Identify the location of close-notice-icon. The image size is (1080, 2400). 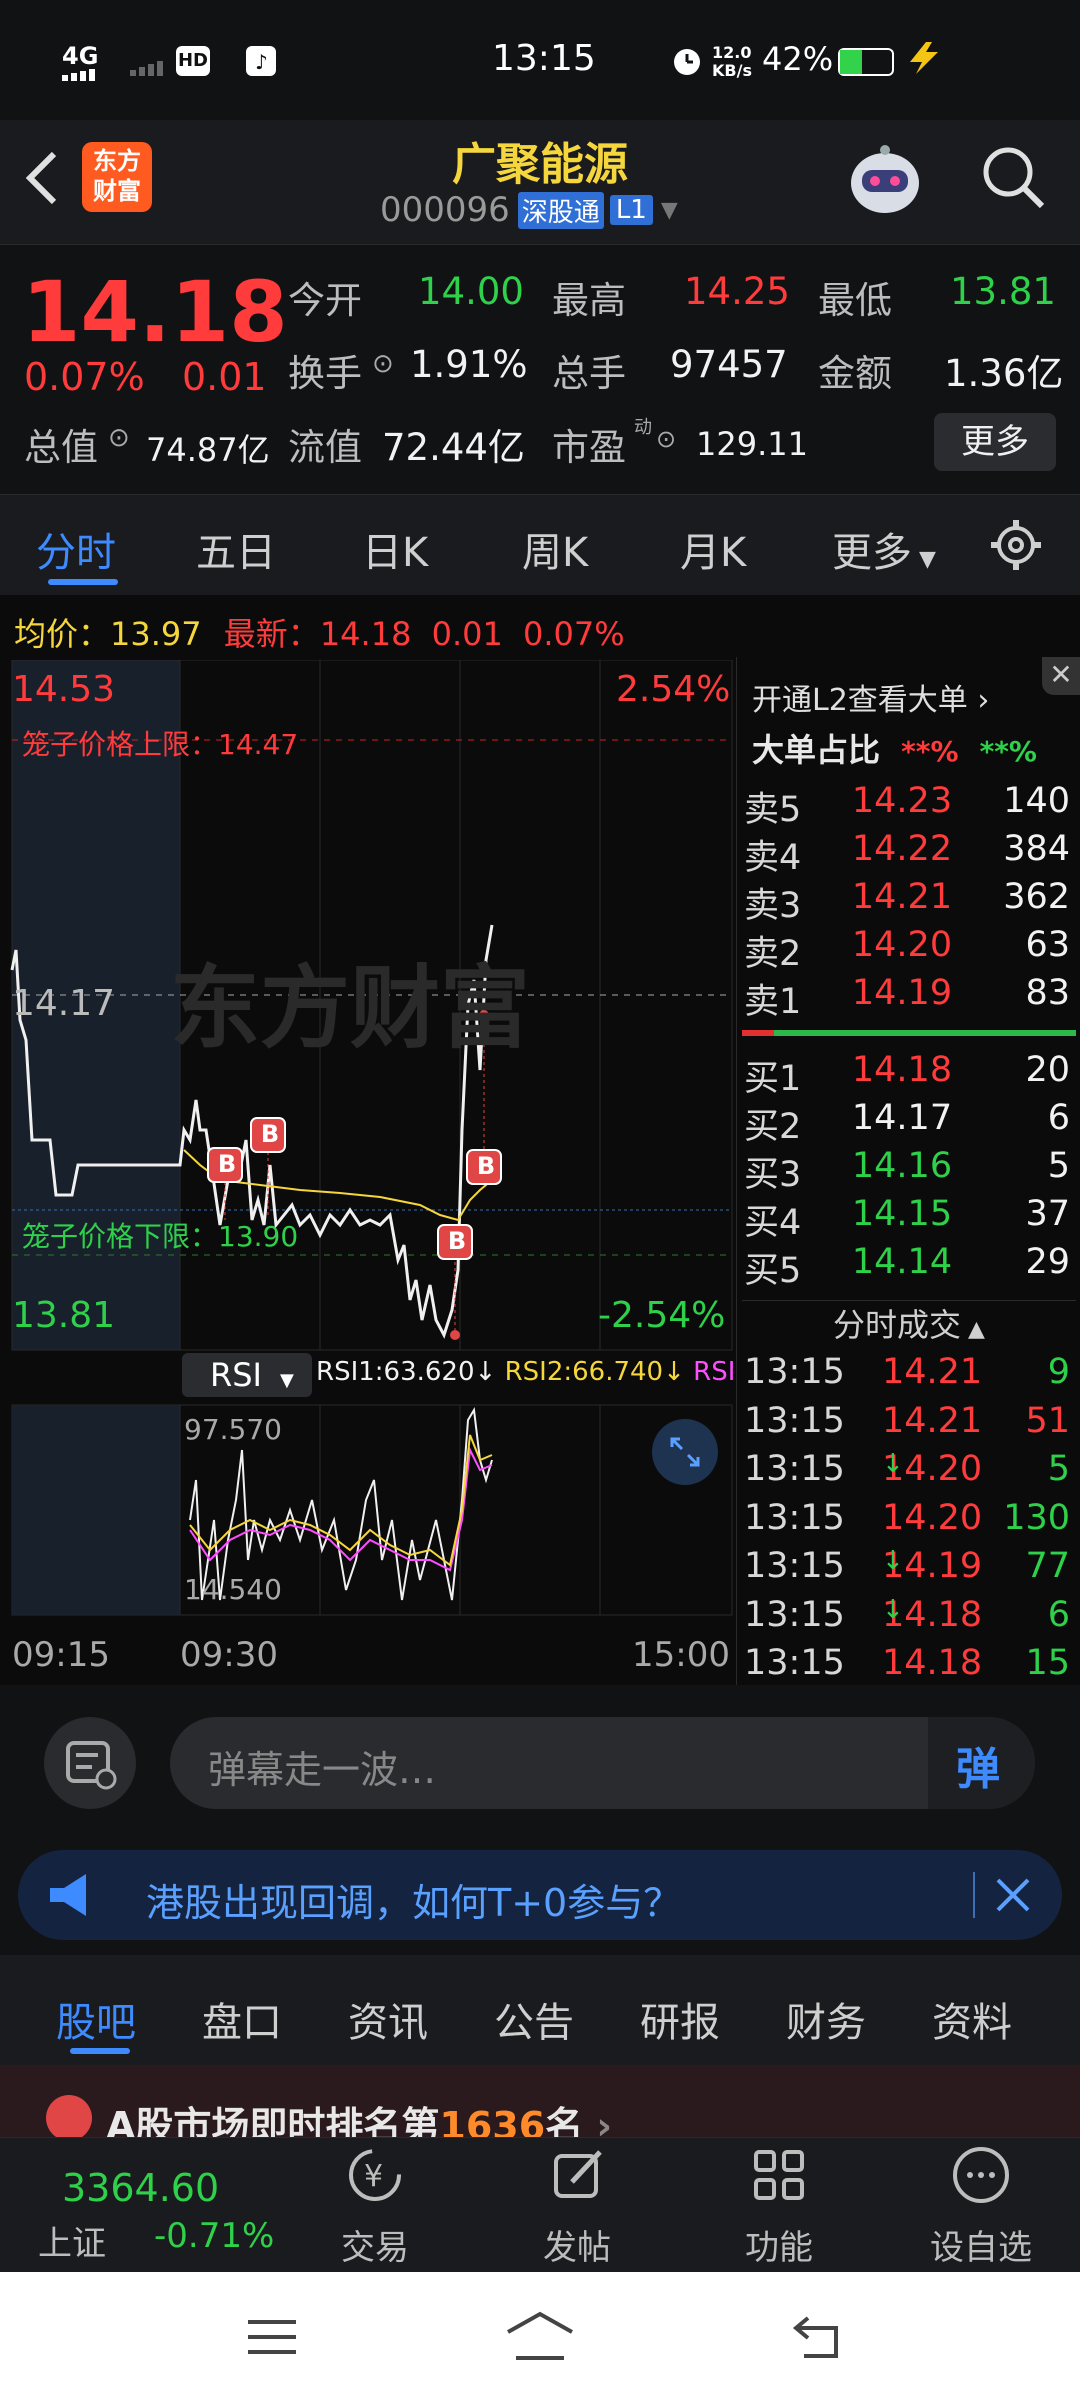
(1013, 1897).